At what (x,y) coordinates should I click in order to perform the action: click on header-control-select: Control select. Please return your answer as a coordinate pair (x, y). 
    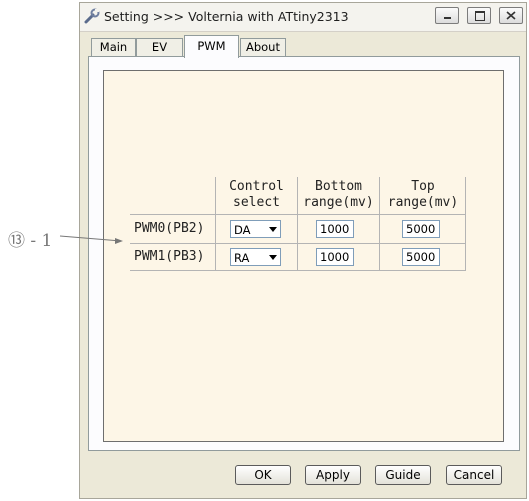
    Looking at the image, I should click on (256, 195).